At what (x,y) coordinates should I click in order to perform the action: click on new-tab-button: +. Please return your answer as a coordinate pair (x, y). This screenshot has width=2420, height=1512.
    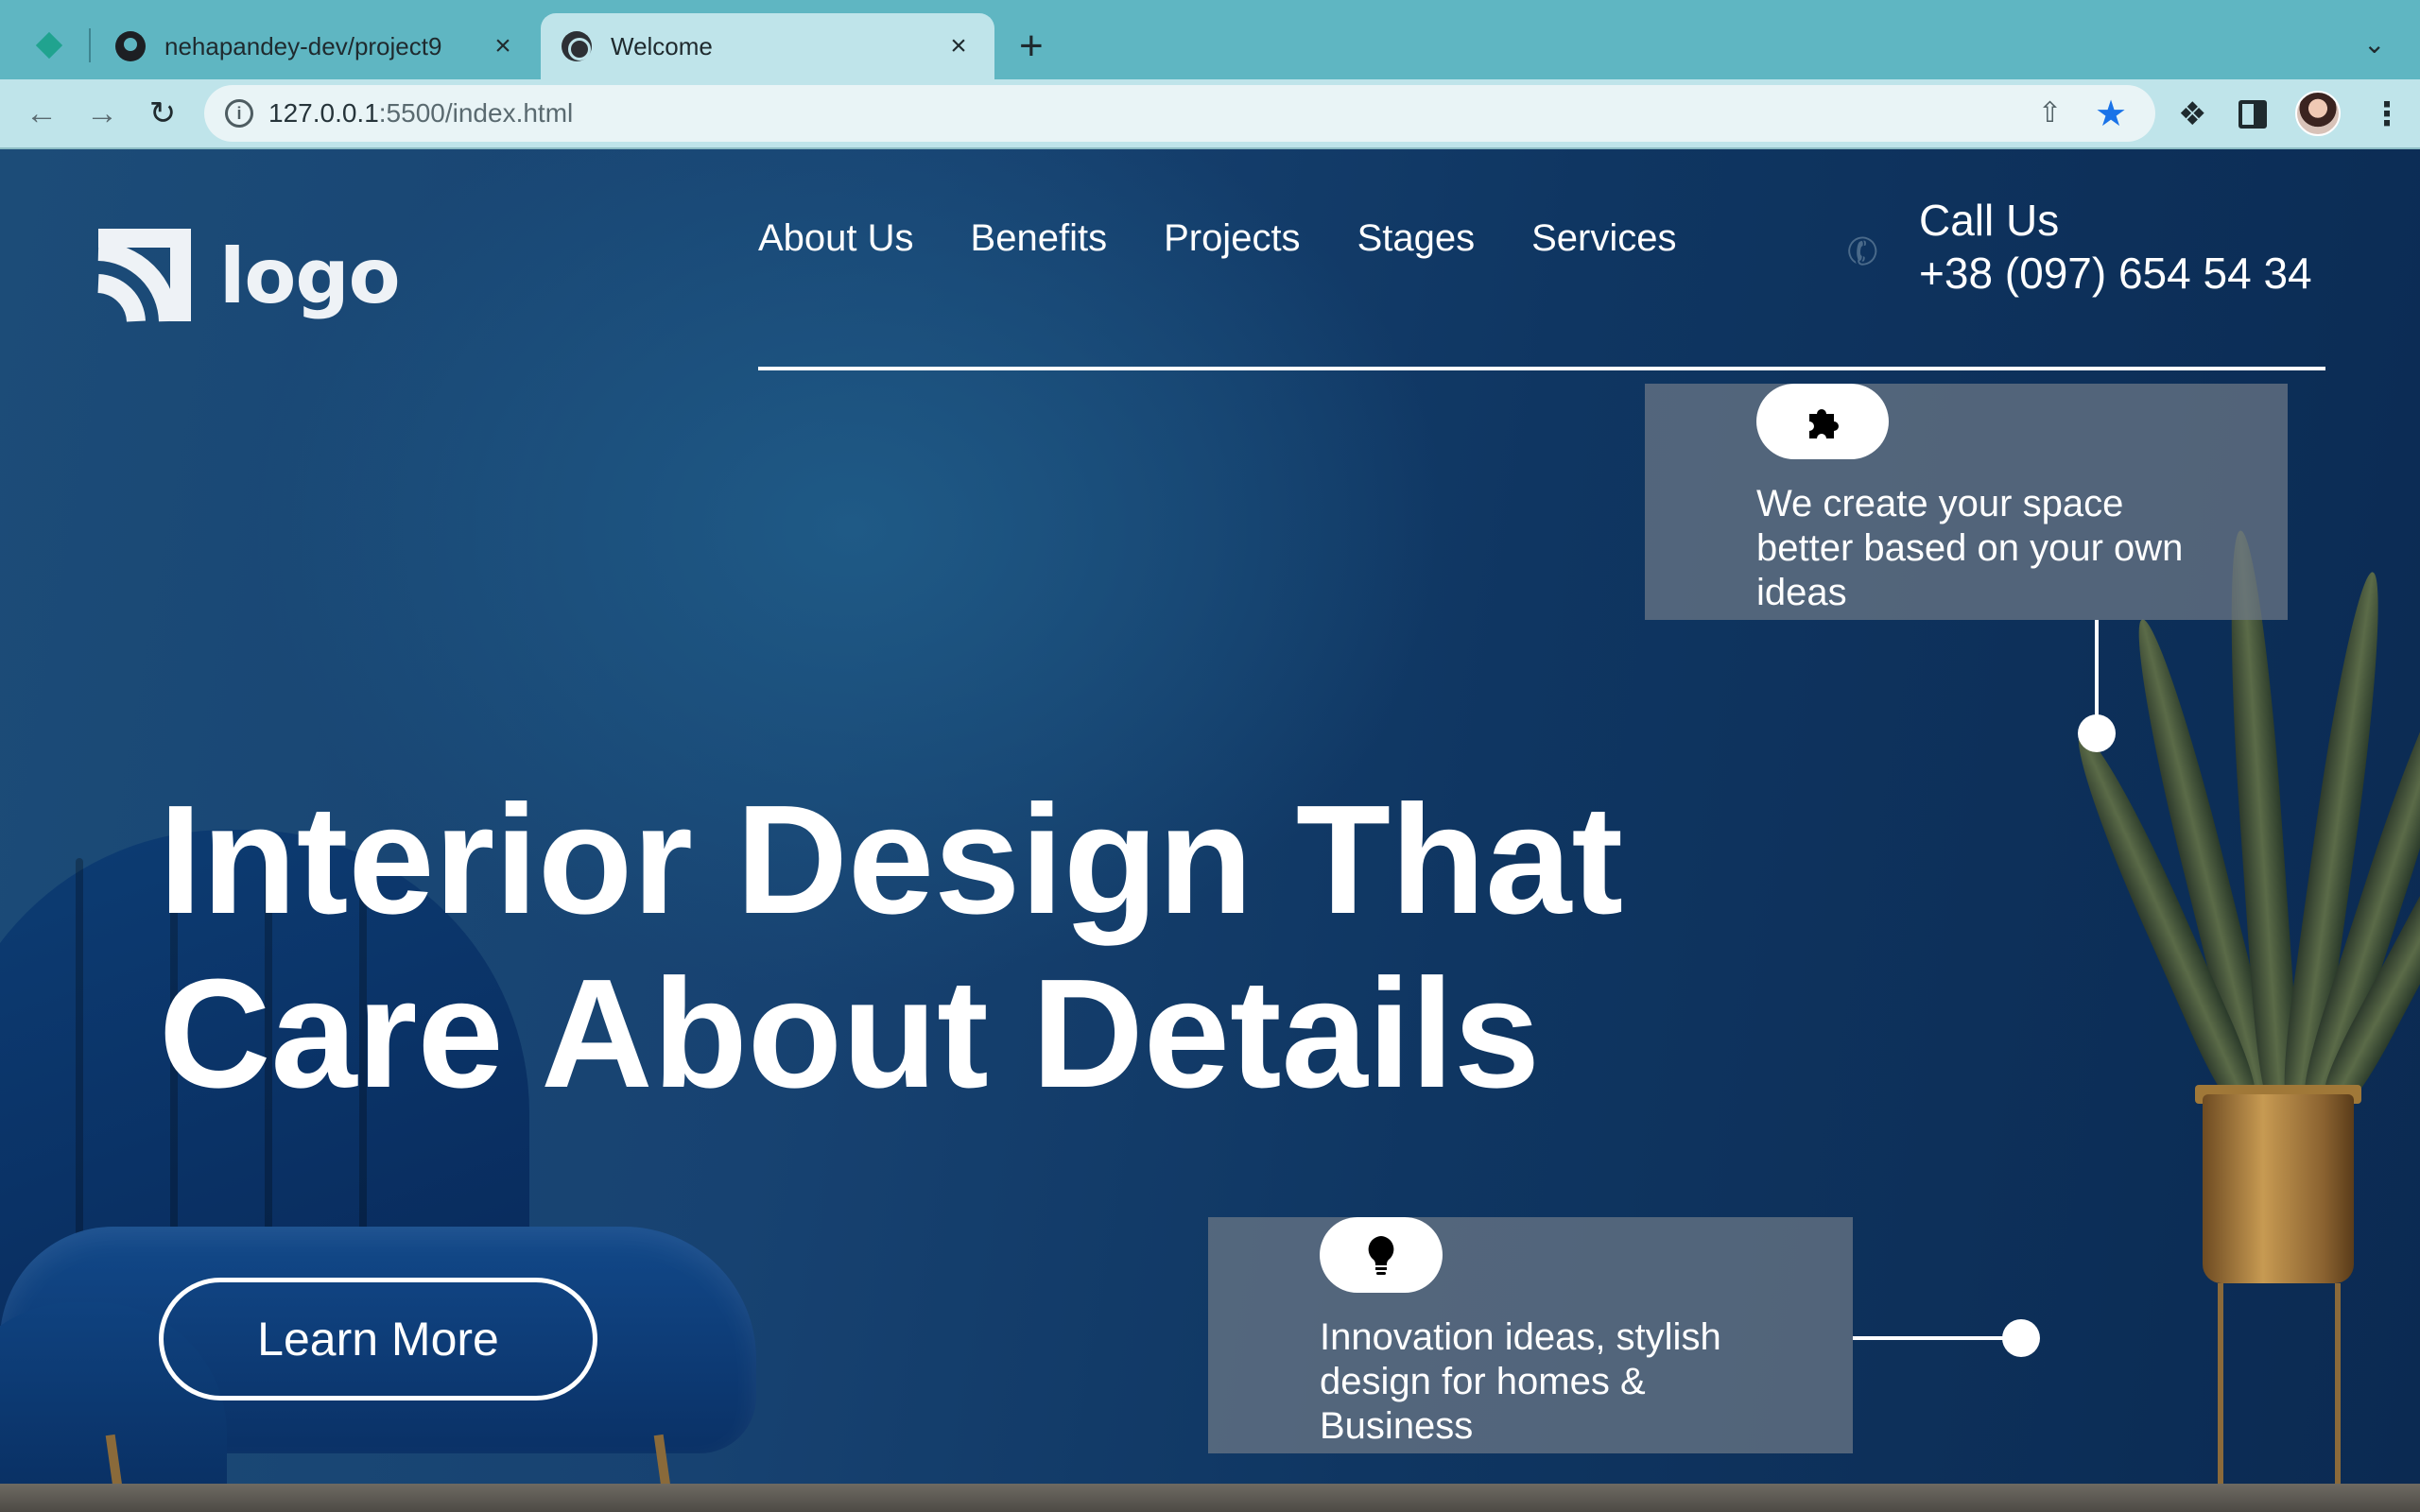
    Looking at the image, I should click on (1032, 46).